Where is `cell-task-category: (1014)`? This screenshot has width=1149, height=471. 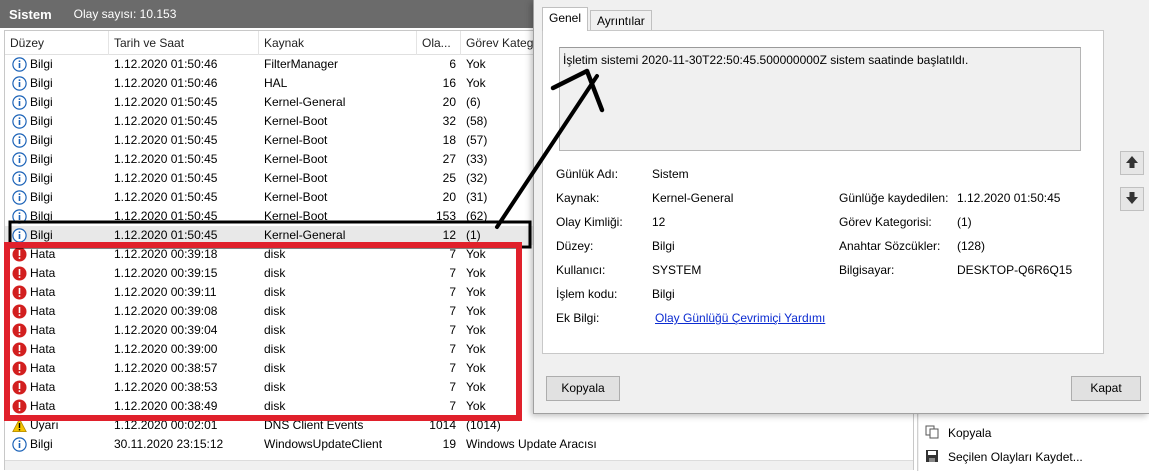 cell-task-category: (1014) is located at coordinates (483, 425).